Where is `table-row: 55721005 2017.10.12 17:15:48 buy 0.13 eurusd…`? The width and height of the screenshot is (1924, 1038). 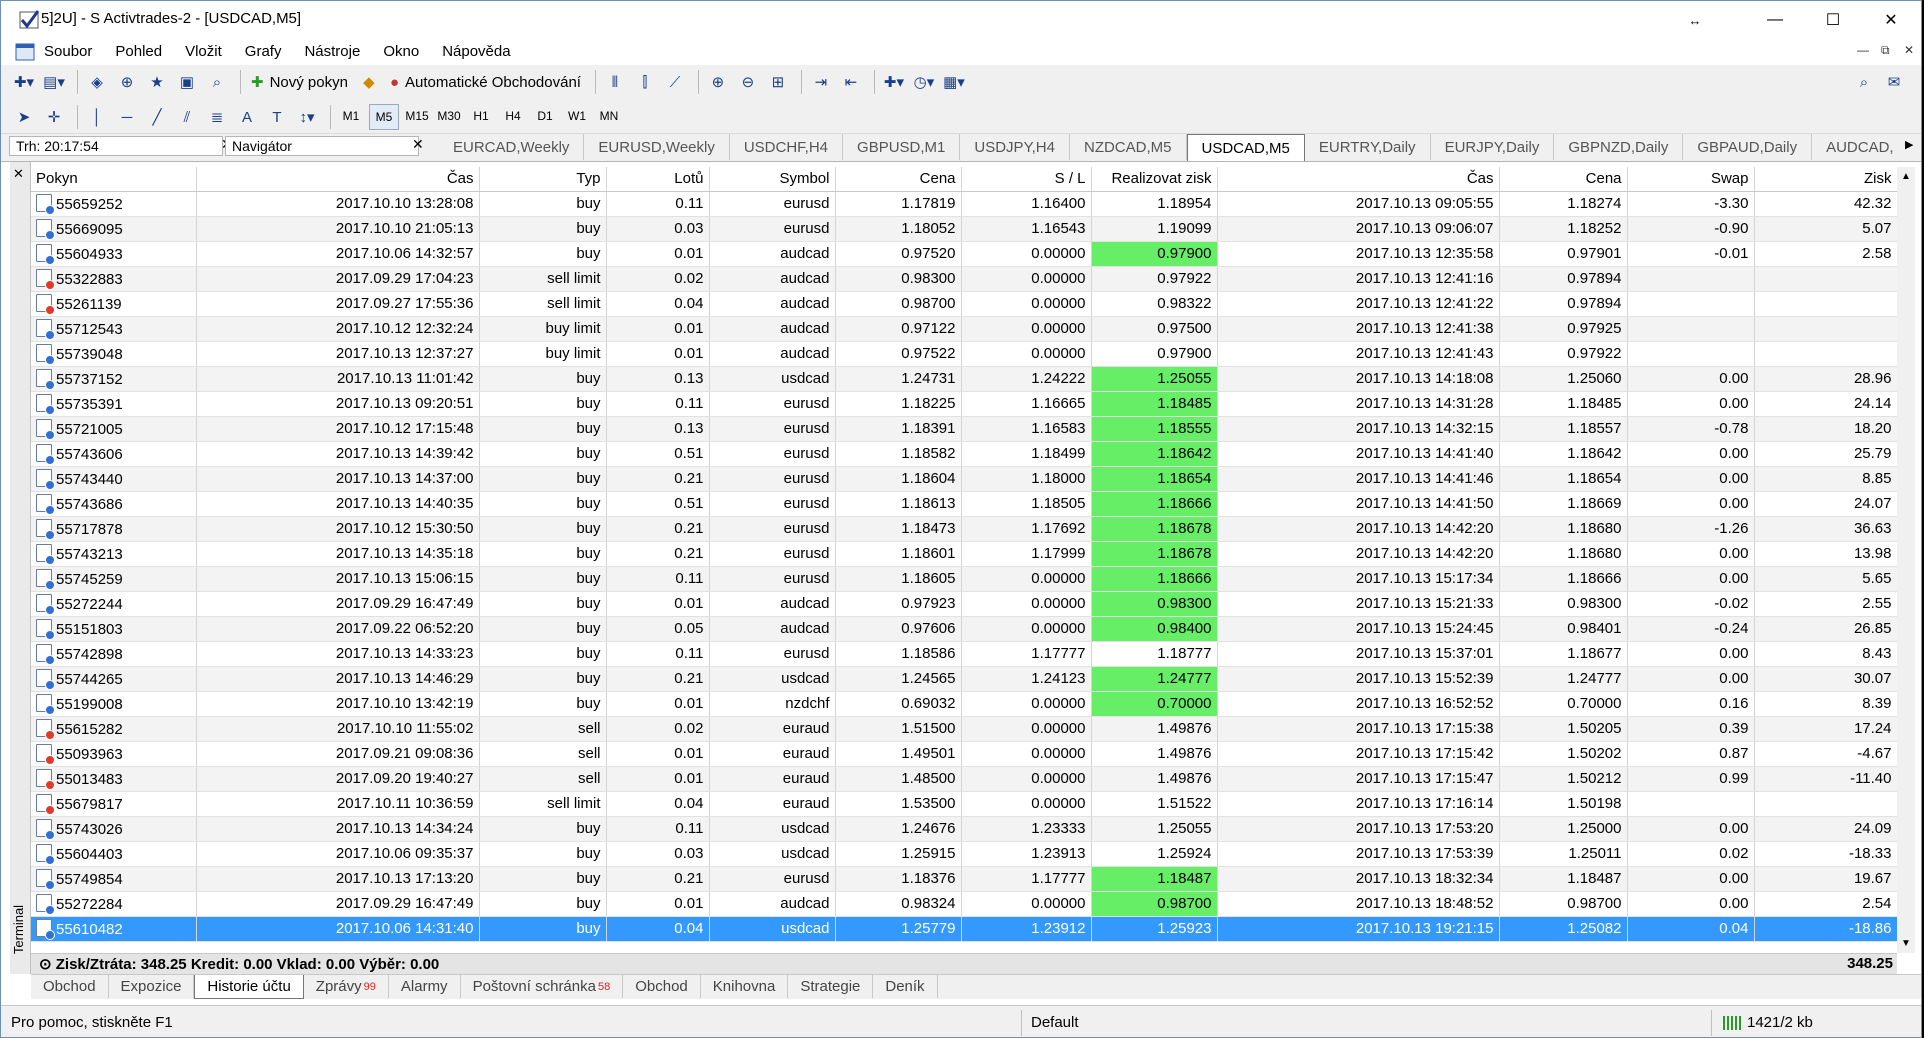
table-row: 55721005 2017.10.12 17:15:48 buy 0.13 eurusd… is located at coordinates (964, 429).